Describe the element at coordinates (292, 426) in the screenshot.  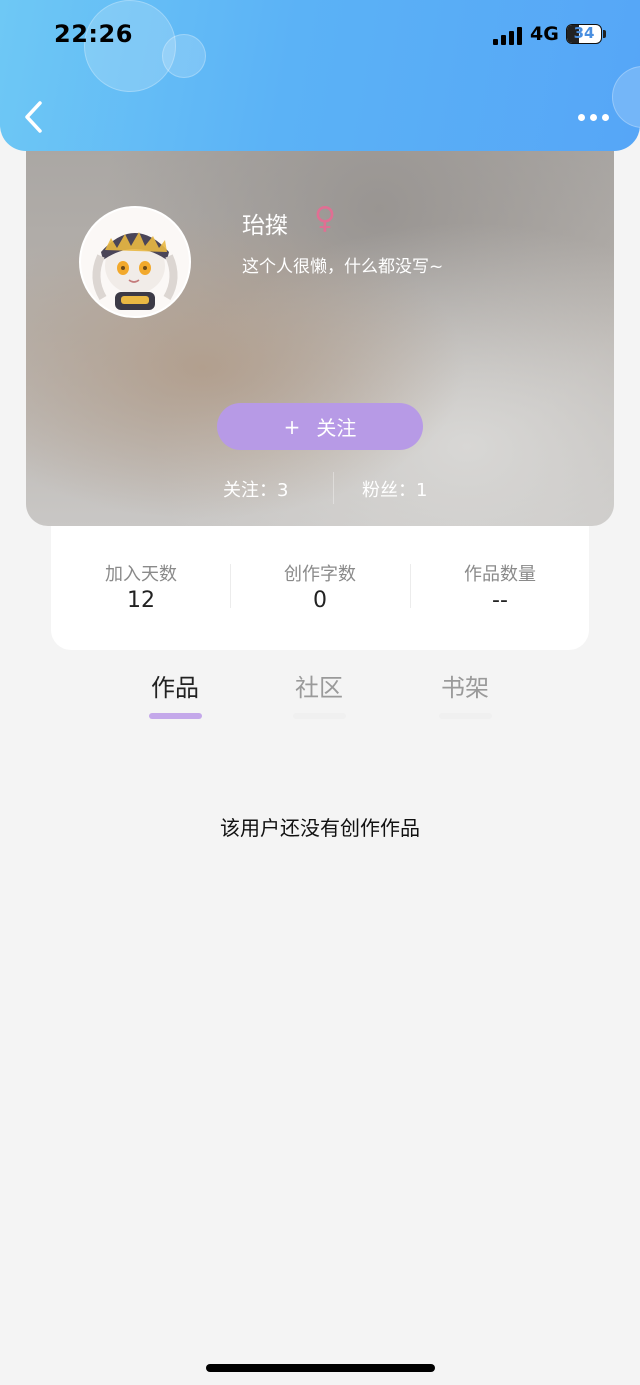
I see `plus-icon: +` at that location.